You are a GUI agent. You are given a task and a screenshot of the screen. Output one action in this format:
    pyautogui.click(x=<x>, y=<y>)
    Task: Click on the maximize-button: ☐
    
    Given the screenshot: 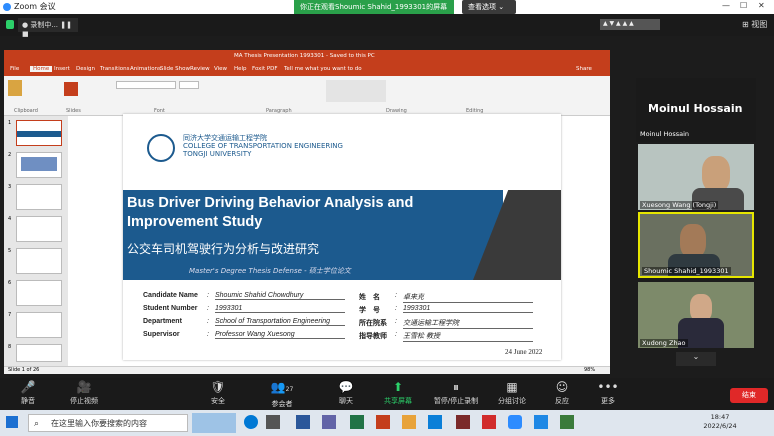 What is the action you would take?
    pyautogui.click(x=743, y=5)
    